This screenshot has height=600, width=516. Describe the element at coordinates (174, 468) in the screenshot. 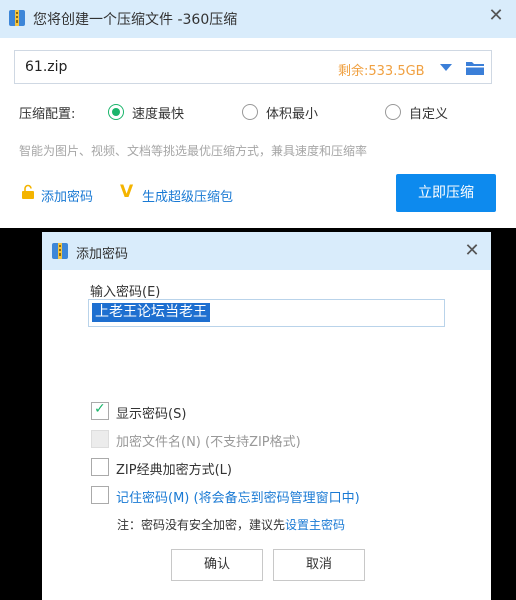

I see `zip-classic-encryption-label: ZIP经典加密方式(L)` at that location.